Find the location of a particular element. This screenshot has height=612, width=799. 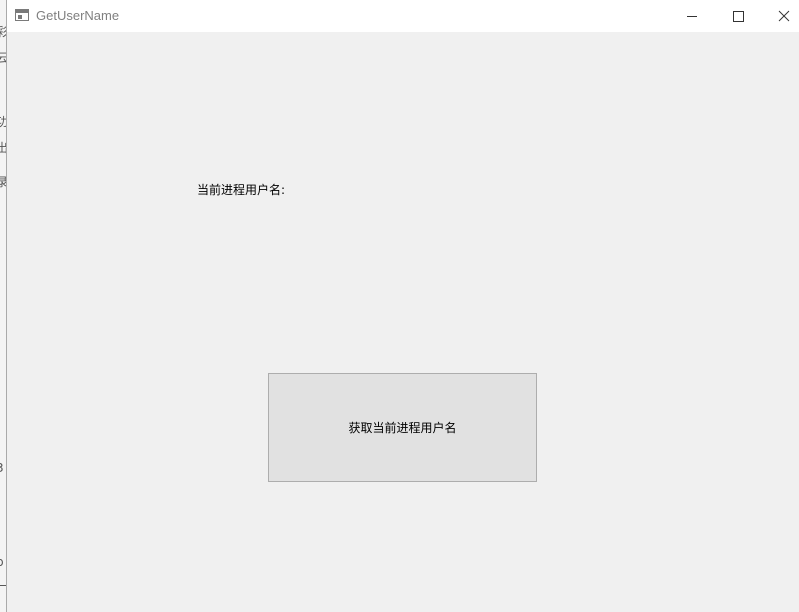

username-label: 当前进程用户名: is located at coordinates (241, 190).